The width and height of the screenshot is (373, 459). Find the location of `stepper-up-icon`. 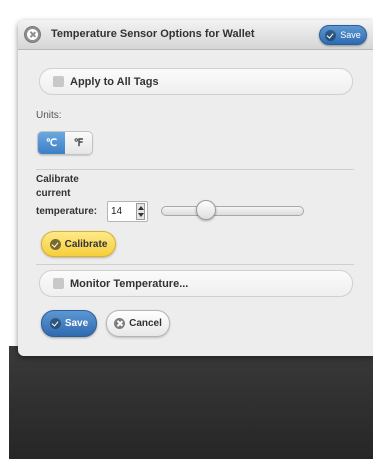

stepper-up-icon is located at coordinates (141, 208).